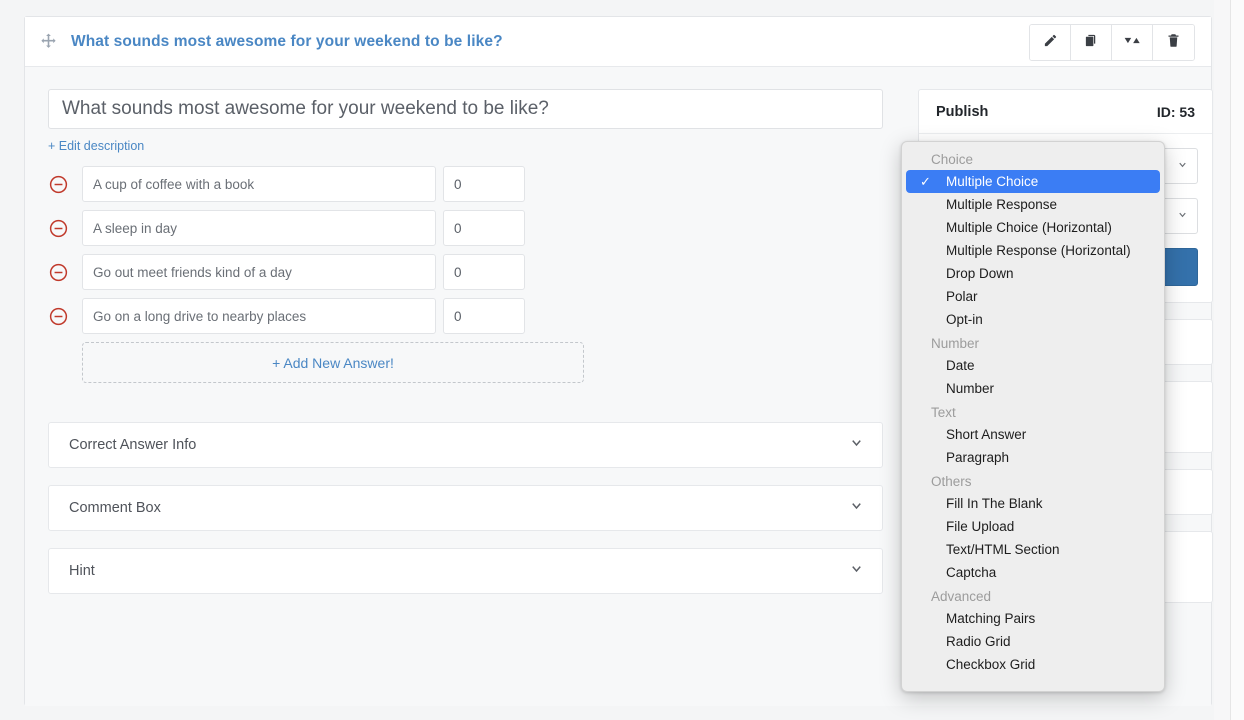 The height and width of the screenshot is (720, 1244). What do you see at coordinates (991, 618) in the screenshot?
I see `dropdown-item-label: Matching Pairs` at bounding box center [991, 618].